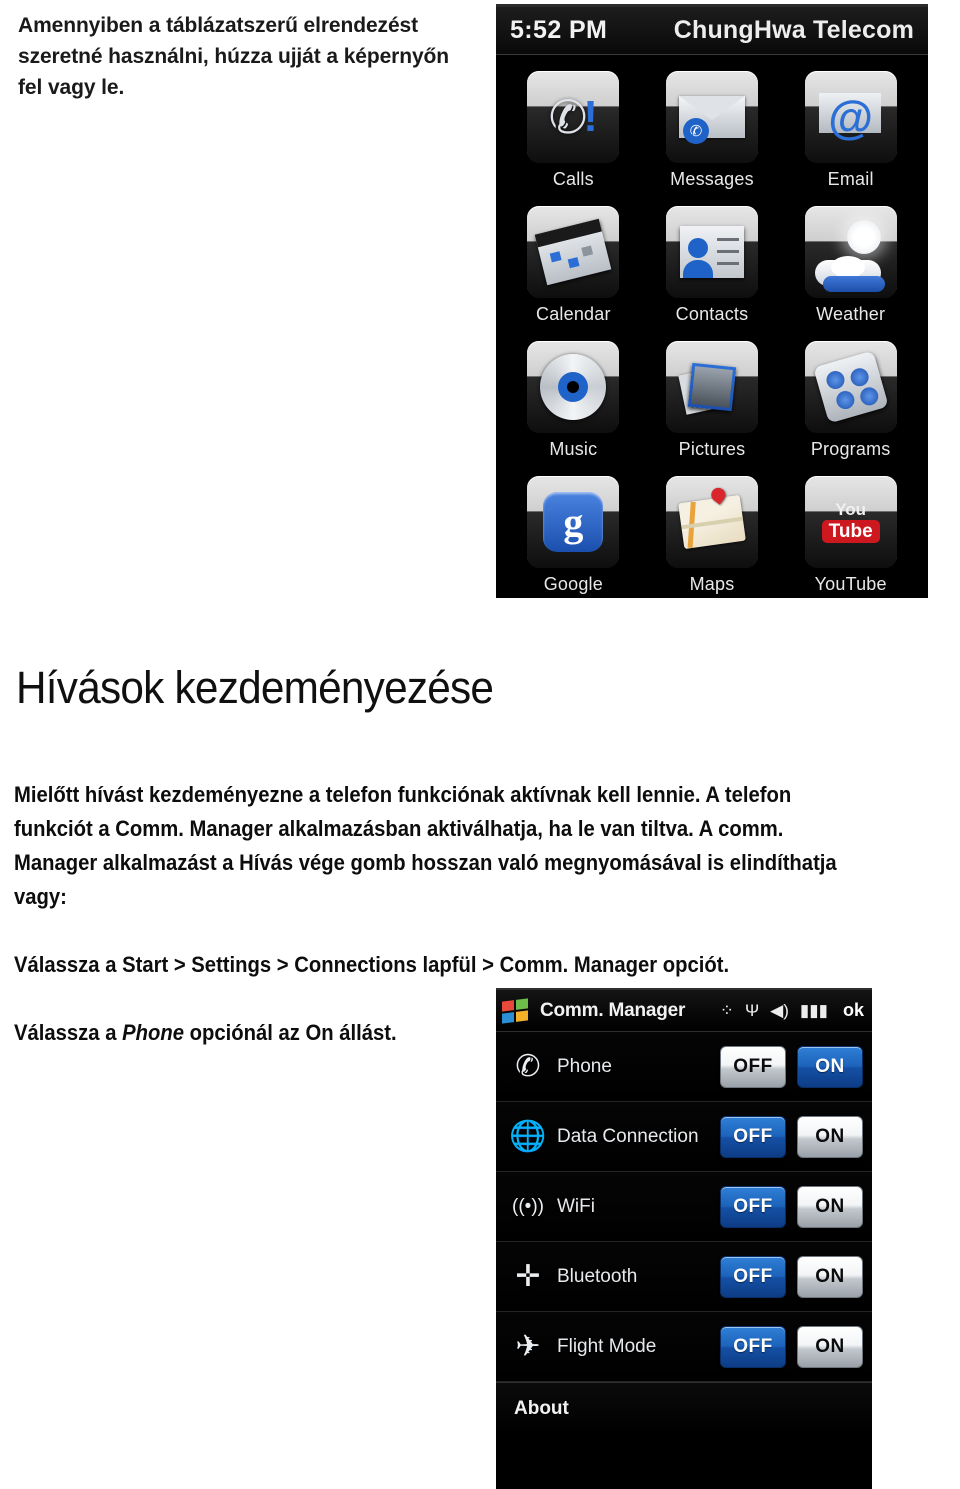 The image size is (960, 1489). Describe the element at coordinates (684, 1067) in the screenshot. I see `comm-row-phone: ✆ Phone OFF ON` at that location.